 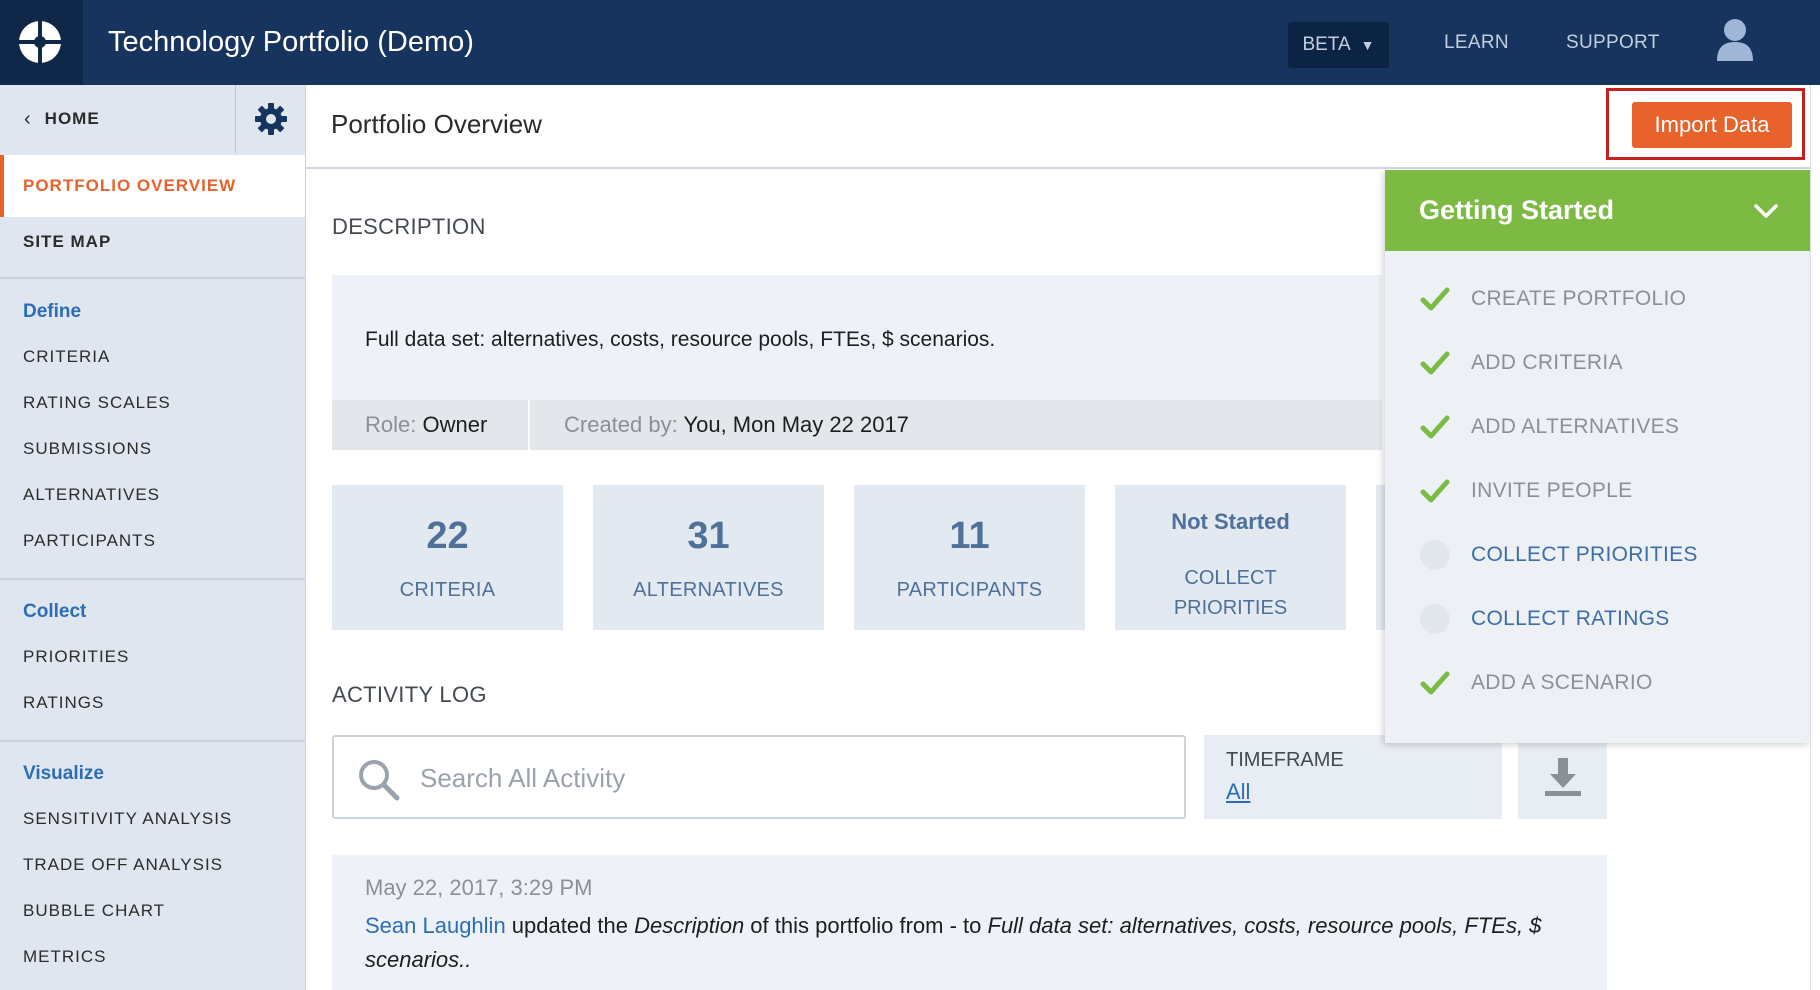 What do you see at coordinates (91, 495) in the screenshot?
I see `sidebar-item-alternatives: ALTERNATIVES` at bounding box center [91, 495].